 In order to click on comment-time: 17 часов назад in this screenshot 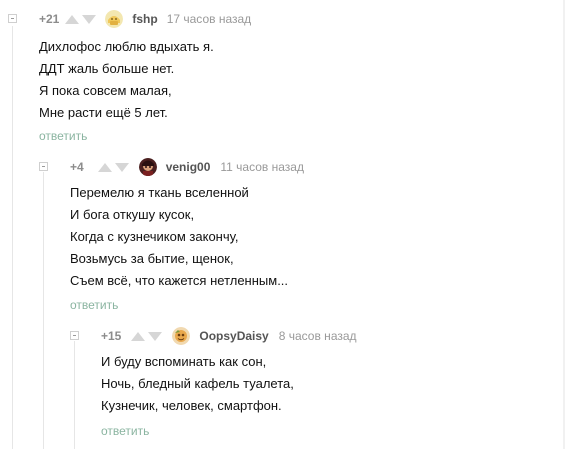, I will do `click(209, 19)`.